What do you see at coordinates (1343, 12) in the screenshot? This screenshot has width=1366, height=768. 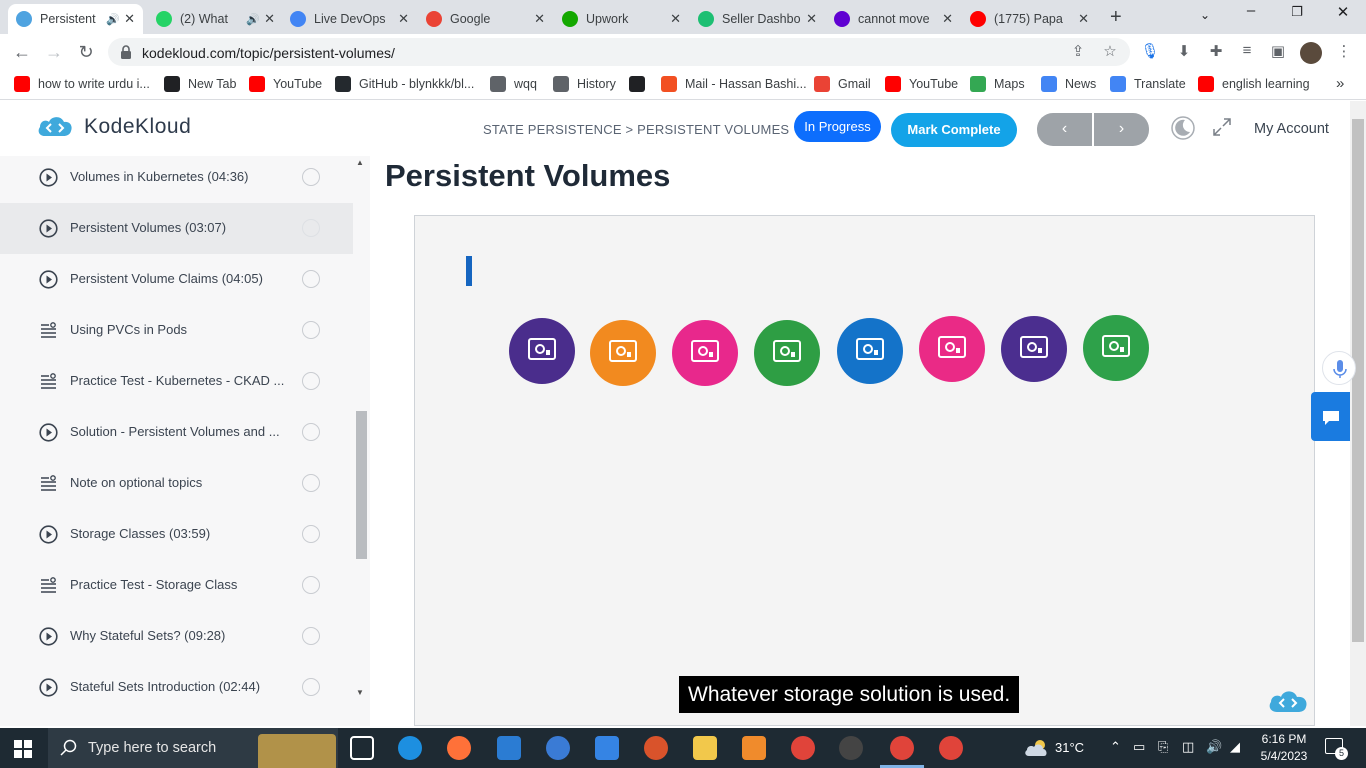 I see `close-window-icon: ✕` at bounding box center [1343, 12].